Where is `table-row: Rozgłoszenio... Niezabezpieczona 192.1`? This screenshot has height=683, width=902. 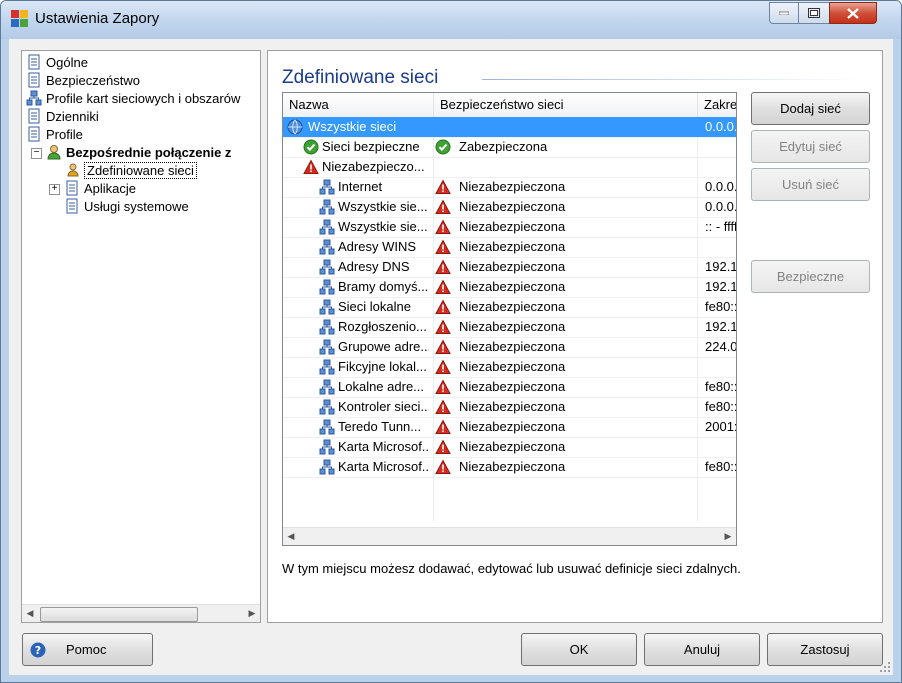 table-row: Rozgłoszenio... Niezabezpieczona 192.1 is located at coordinates (509, 327).